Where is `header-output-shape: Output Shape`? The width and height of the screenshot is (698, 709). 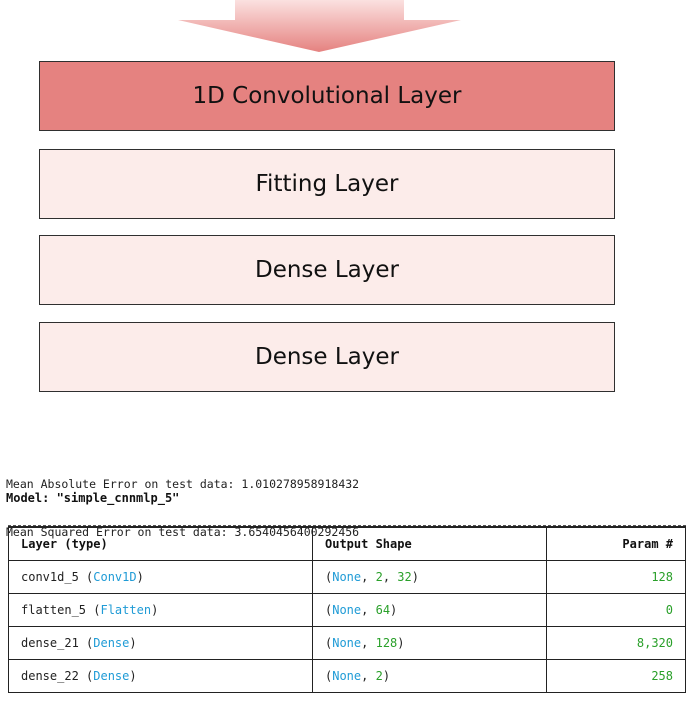
header-output-shape: Output Shape is located at coordinates (429, 543).